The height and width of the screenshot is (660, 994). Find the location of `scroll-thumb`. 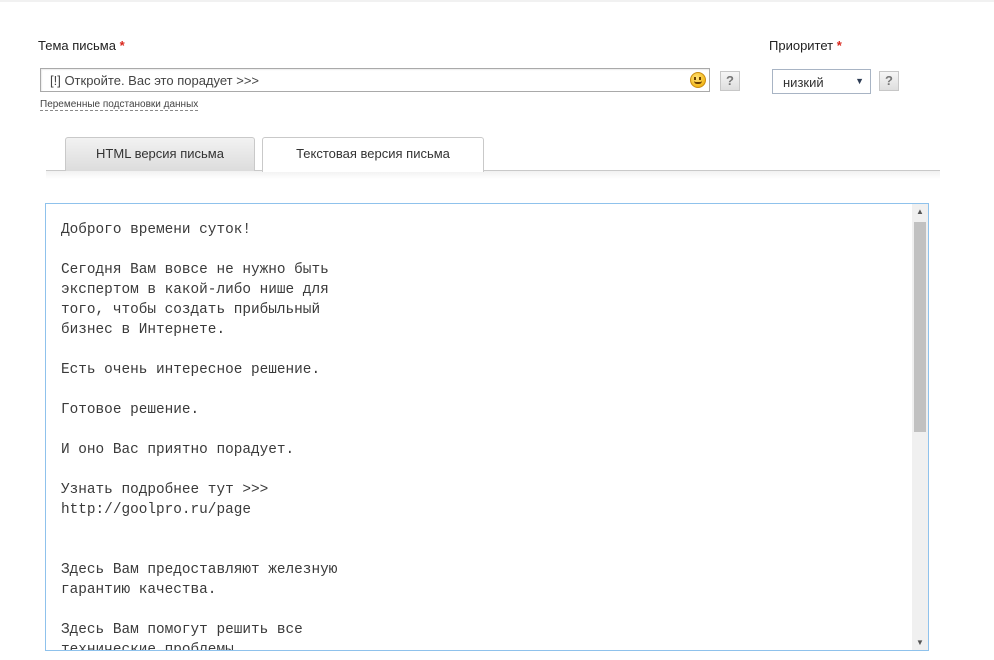

scroll-thumb is located at coordinates (920, 327).